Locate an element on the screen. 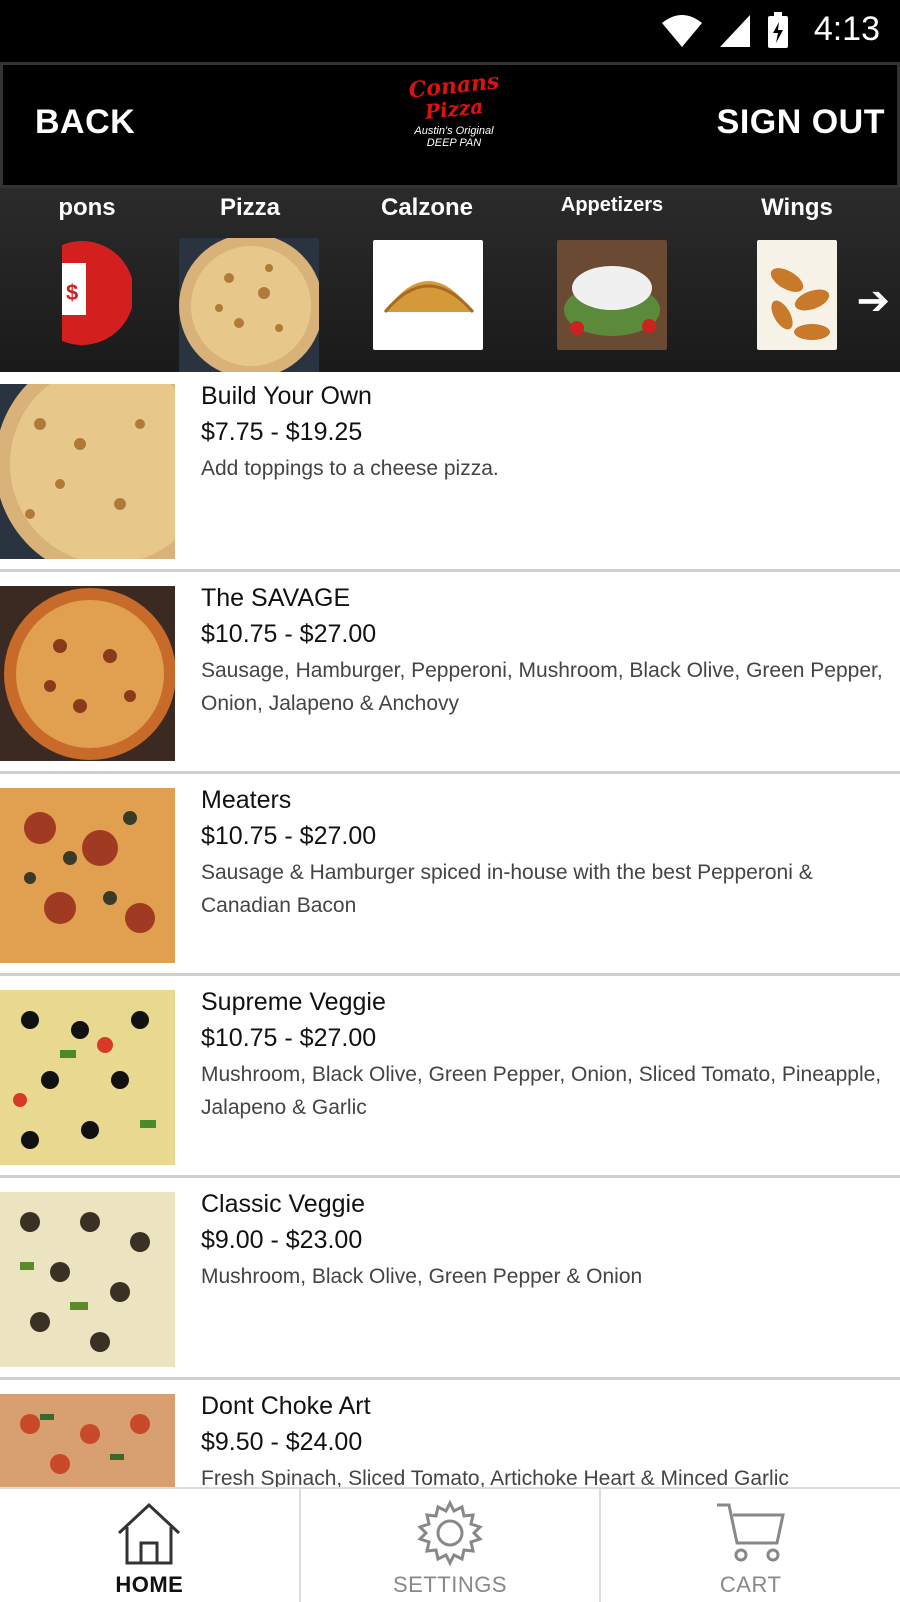 The image size is (900, 1602). category-pizza: Pizza is located at coordinates (250, 280).